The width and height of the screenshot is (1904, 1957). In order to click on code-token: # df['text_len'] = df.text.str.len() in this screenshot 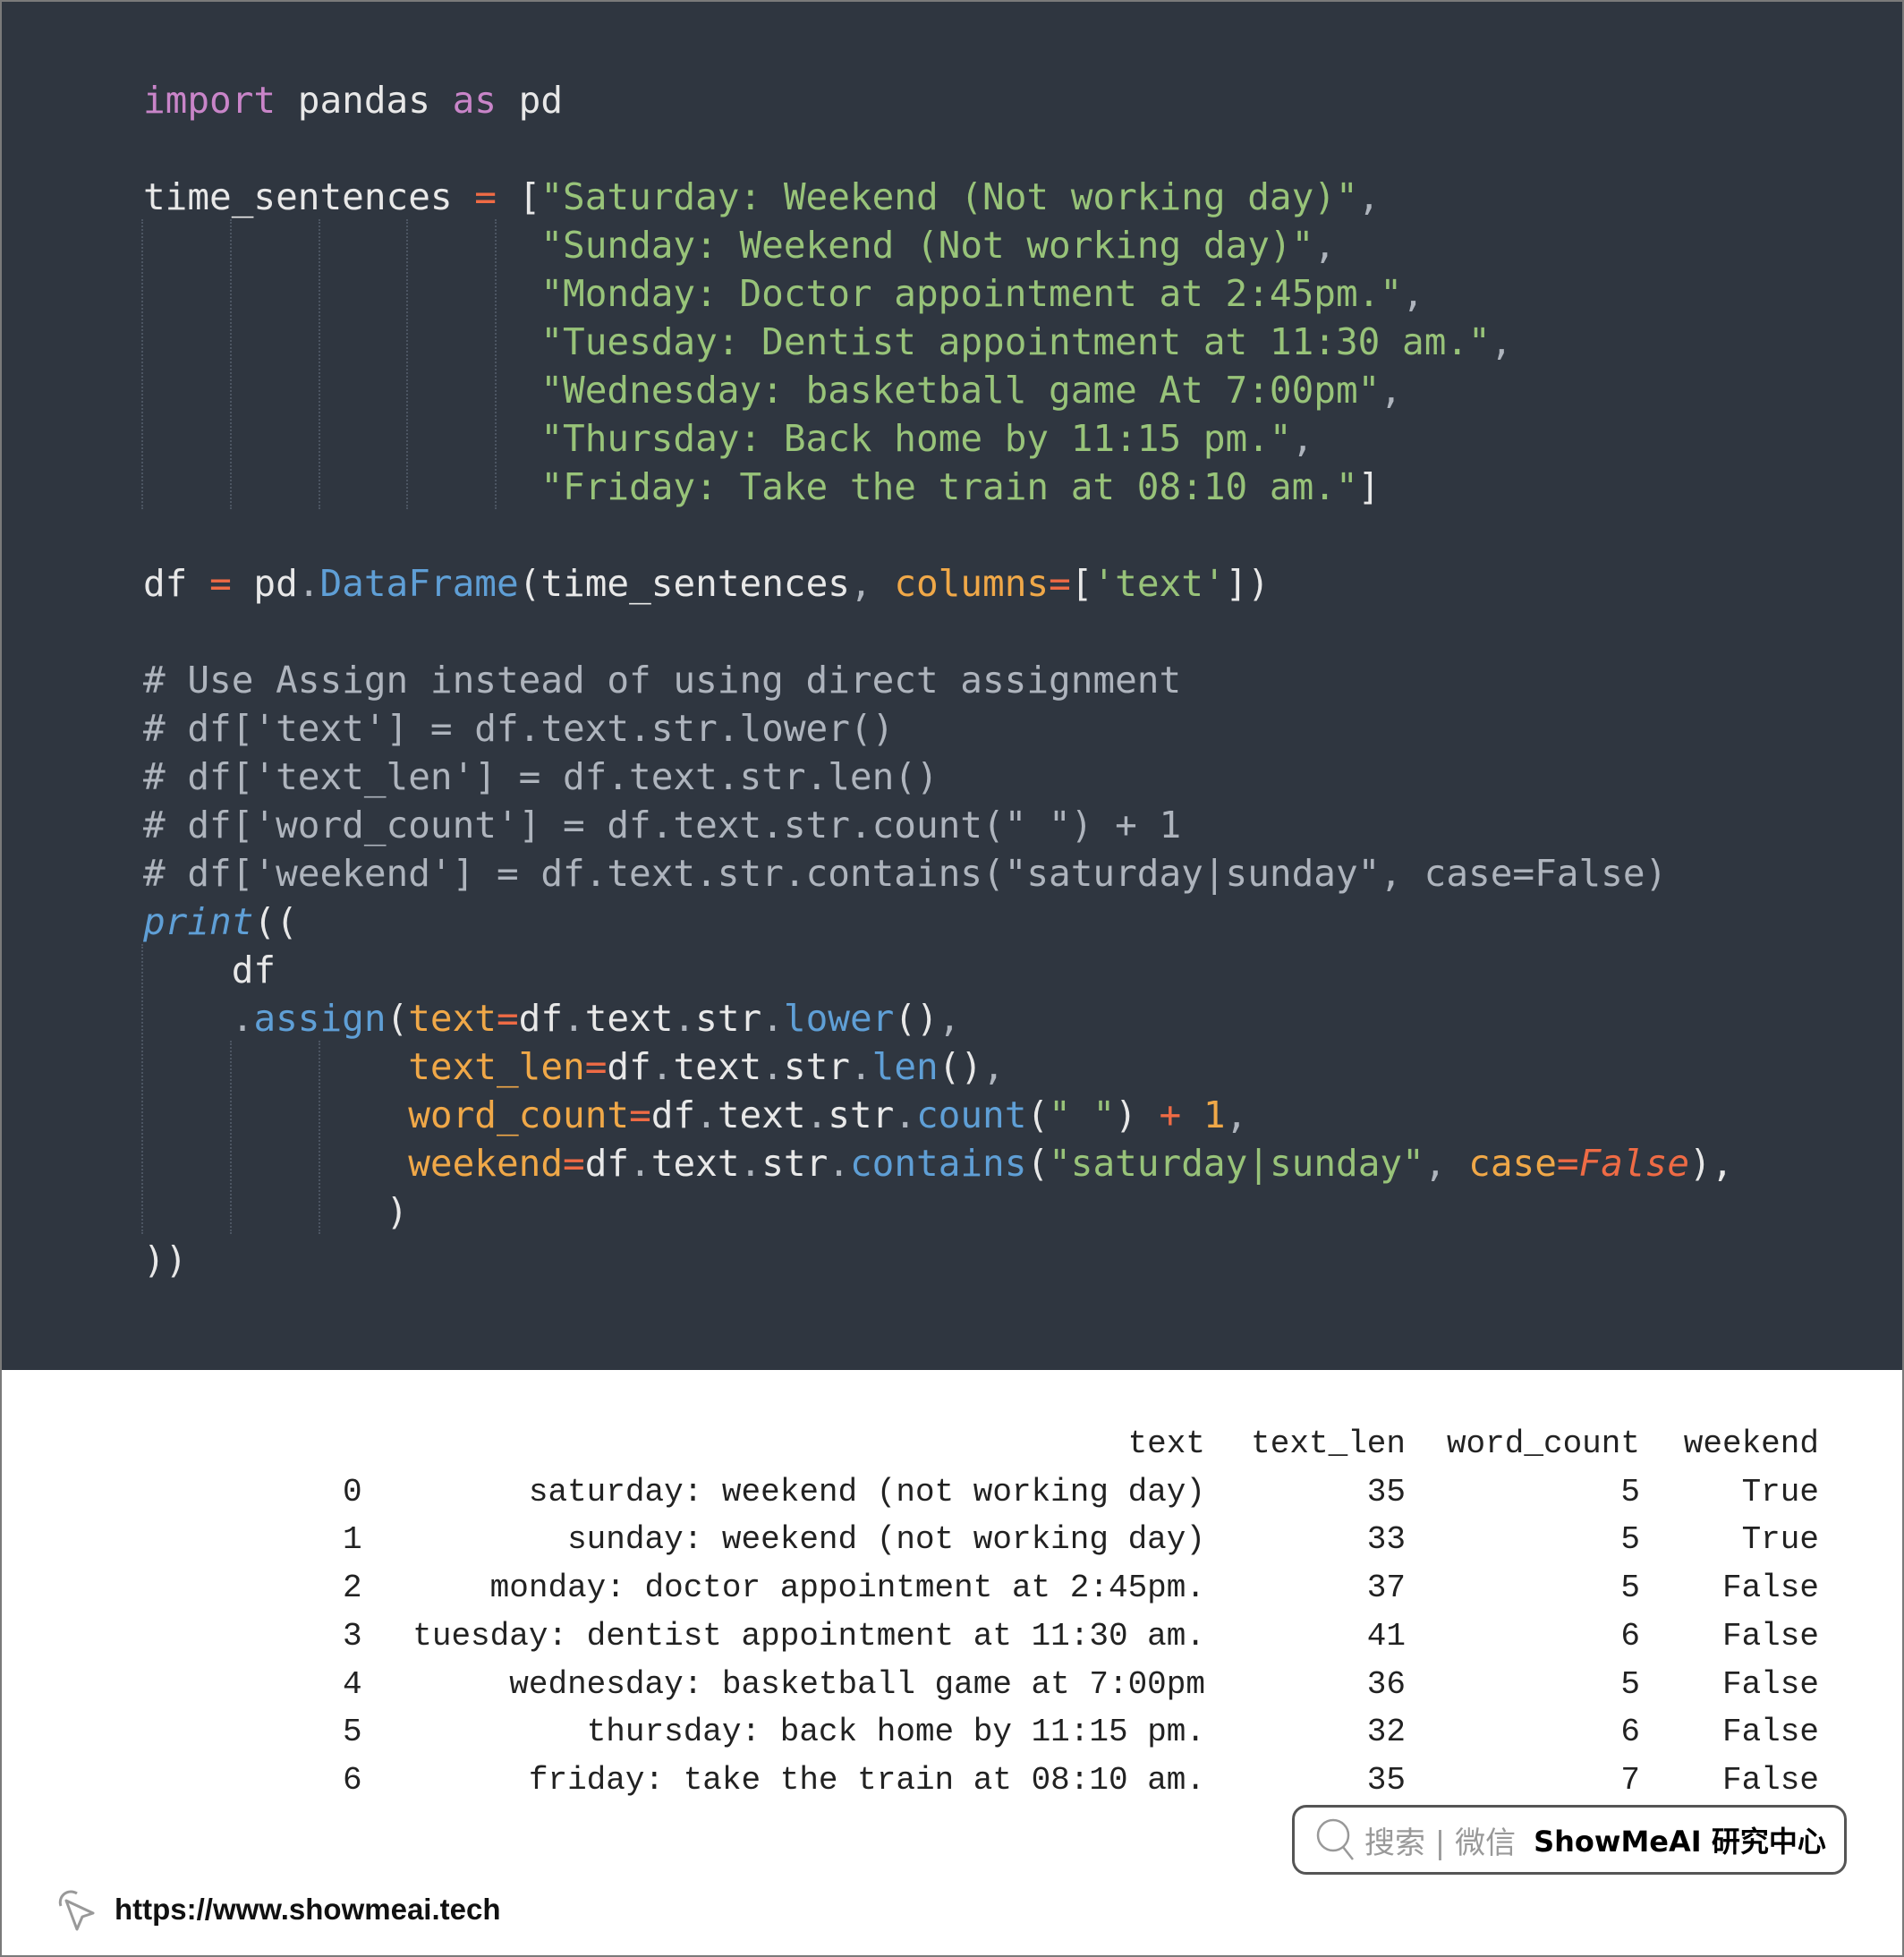, I will do `click(541, 776)`.